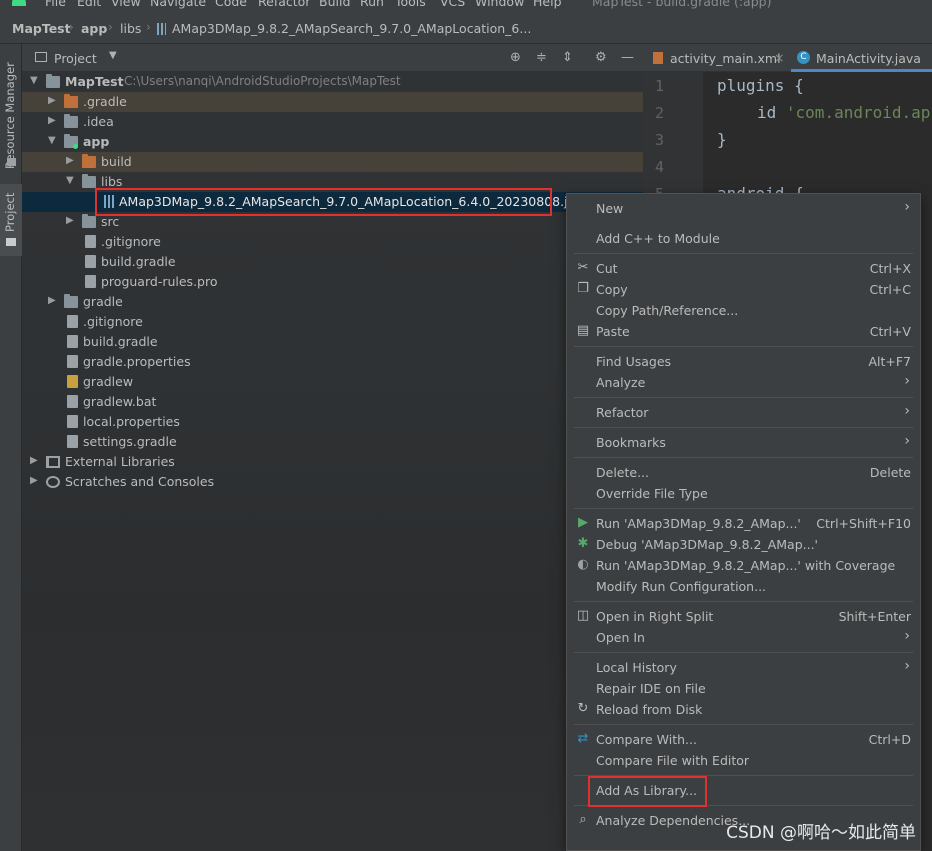  What do you see at coordinates (332, 342) in the screenshot?
I see `tree-item-root-build-gradle: build.gradle` at bounding box center [332, 342].